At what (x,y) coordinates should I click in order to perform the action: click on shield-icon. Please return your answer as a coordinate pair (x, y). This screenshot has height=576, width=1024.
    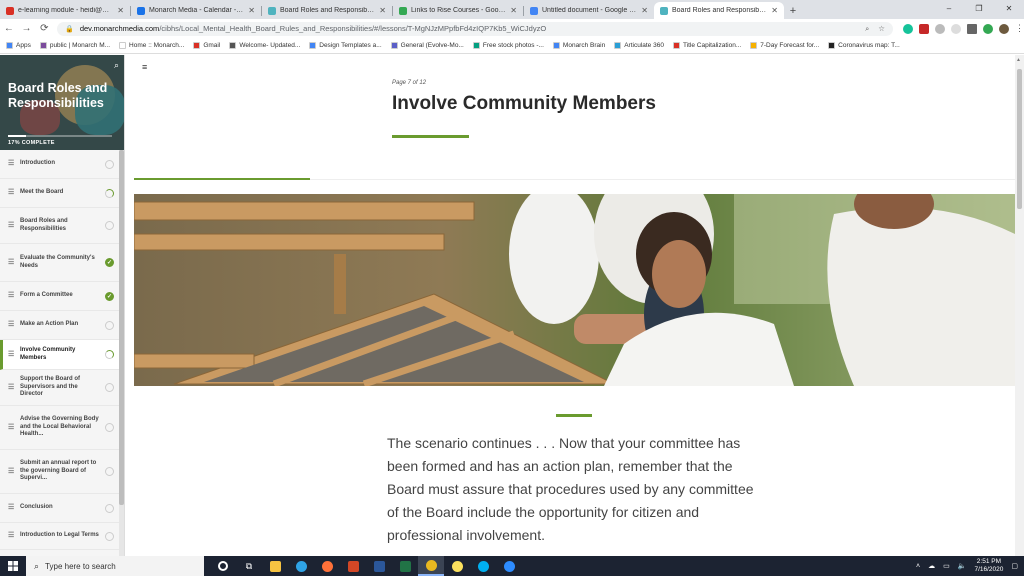
    Looking at the image, I should click on (924, 28).